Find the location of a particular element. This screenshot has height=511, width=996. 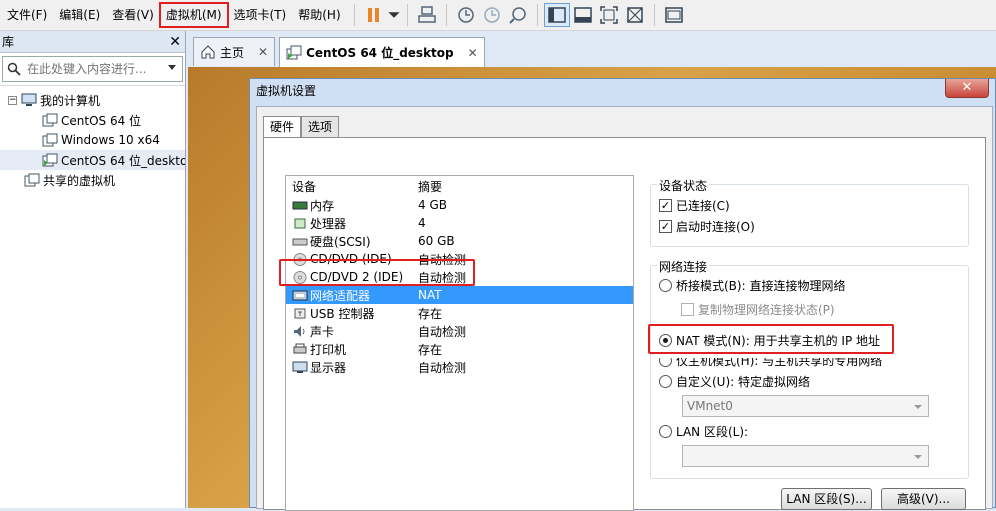

shared-vm-icon is located at coordinates (32, 180).